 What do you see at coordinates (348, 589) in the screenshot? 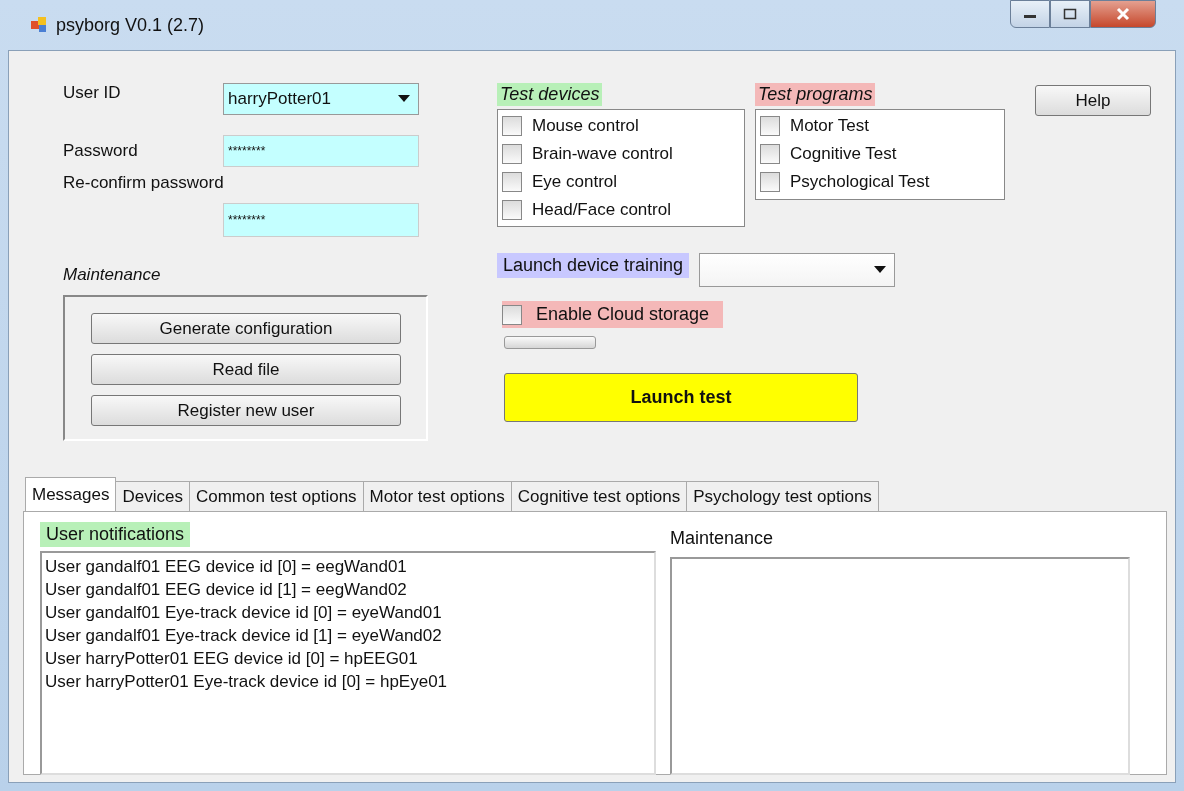
I see `notification-item: User gandalf01 EEG device id [1] = eegWand02` at bounding box center [348, 589].